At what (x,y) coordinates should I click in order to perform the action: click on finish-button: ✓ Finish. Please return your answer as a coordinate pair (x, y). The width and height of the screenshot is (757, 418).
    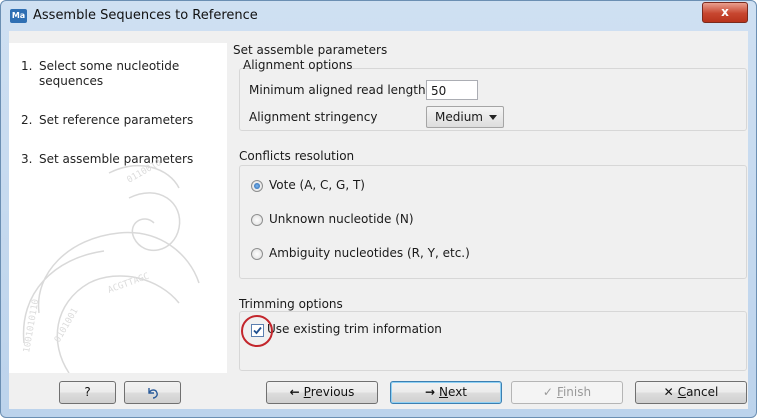
    Looking at the image, I should click on (567, 392).